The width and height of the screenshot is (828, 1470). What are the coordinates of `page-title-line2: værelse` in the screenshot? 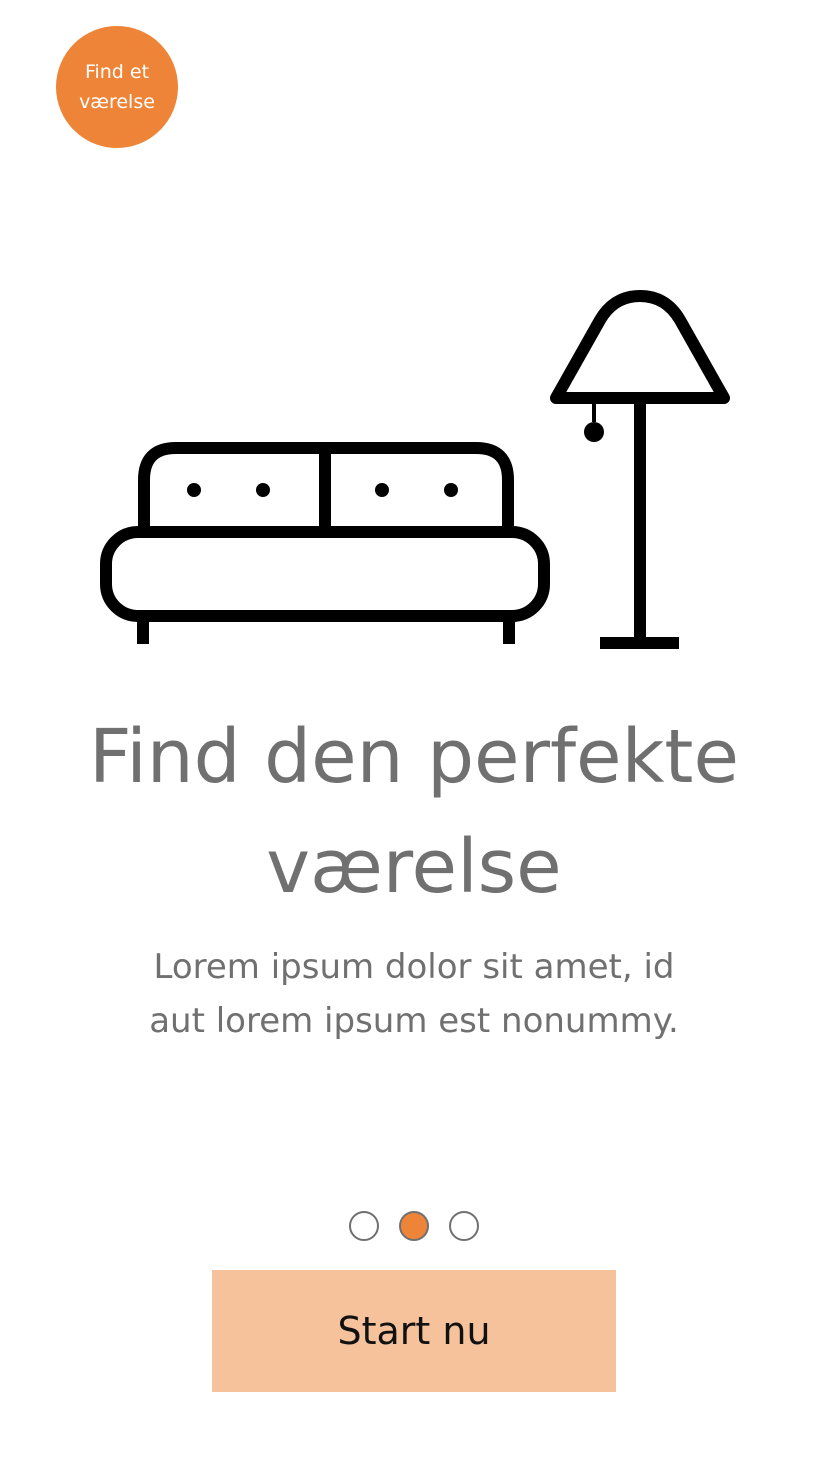 It's located at (414, 867).